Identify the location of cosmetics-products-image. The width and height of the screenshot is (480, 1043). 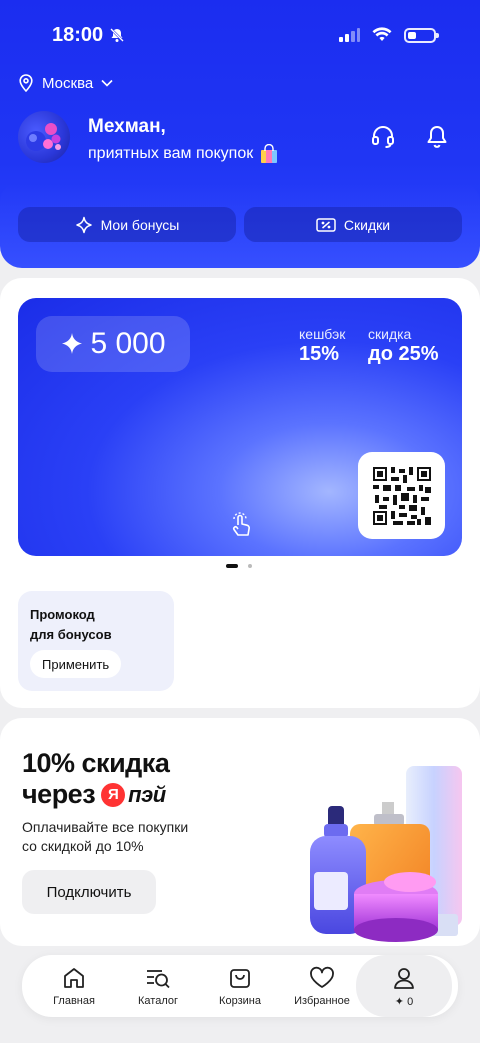
(386, 854).